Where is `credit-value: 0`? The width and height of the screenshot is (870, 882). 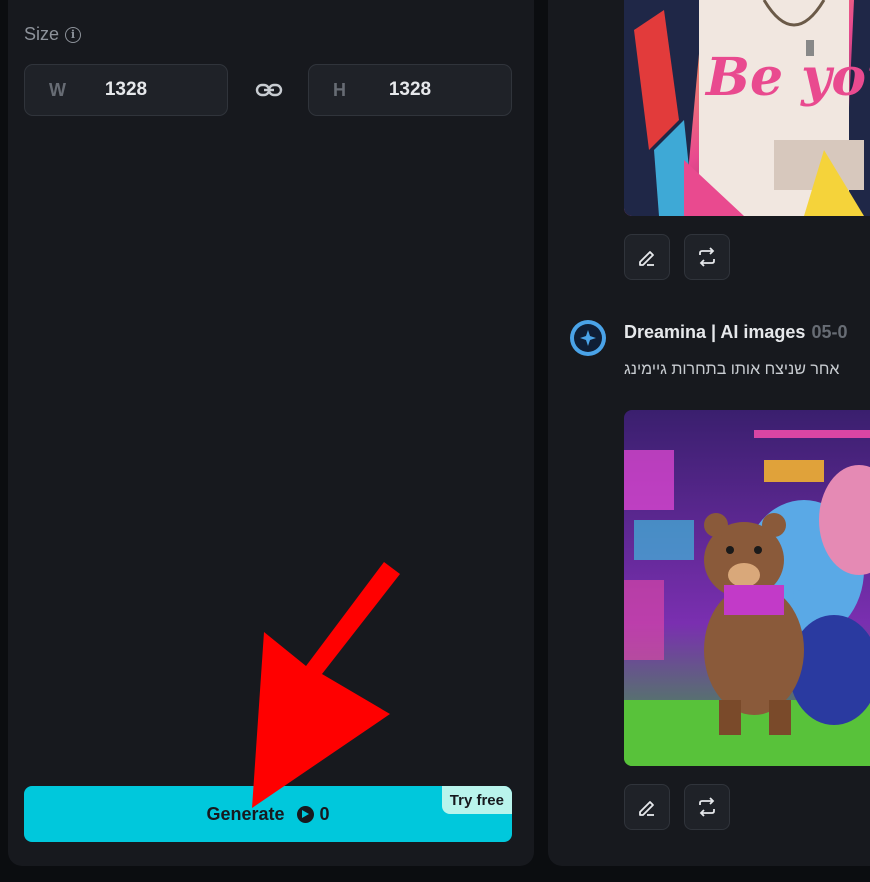
credit-value: 0 is located at coordinates (324, 813).